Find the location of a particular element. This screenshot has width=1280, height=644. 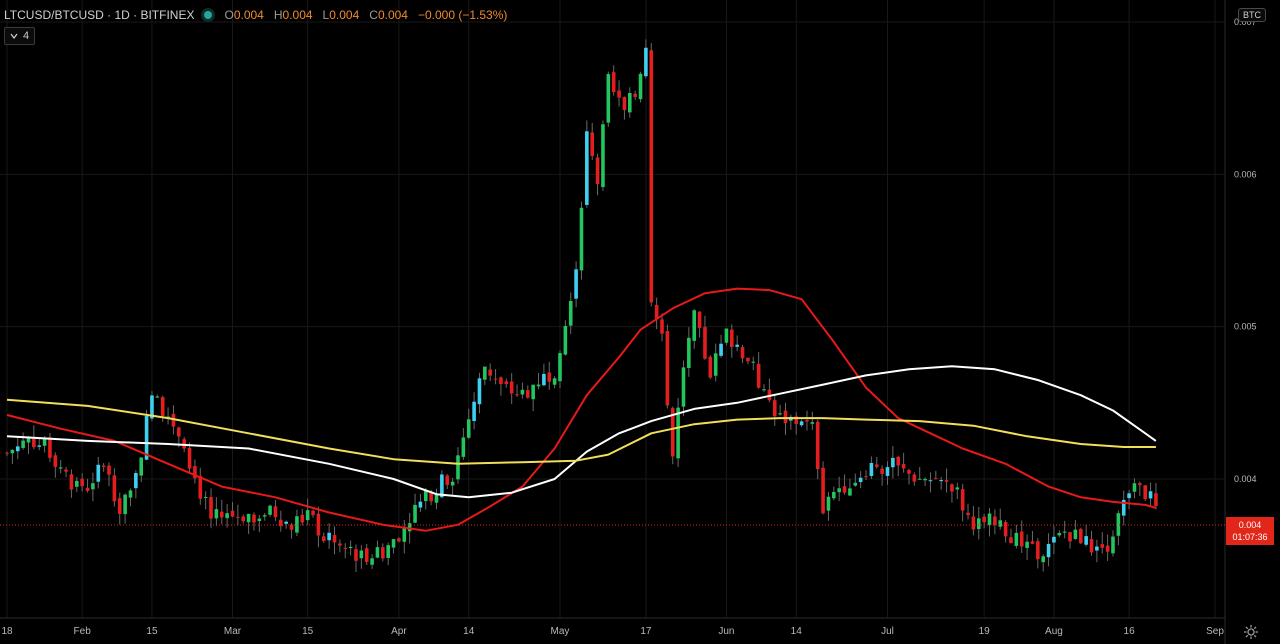

price-tick-label: 0.006 is located at coordinates (1245, 174).